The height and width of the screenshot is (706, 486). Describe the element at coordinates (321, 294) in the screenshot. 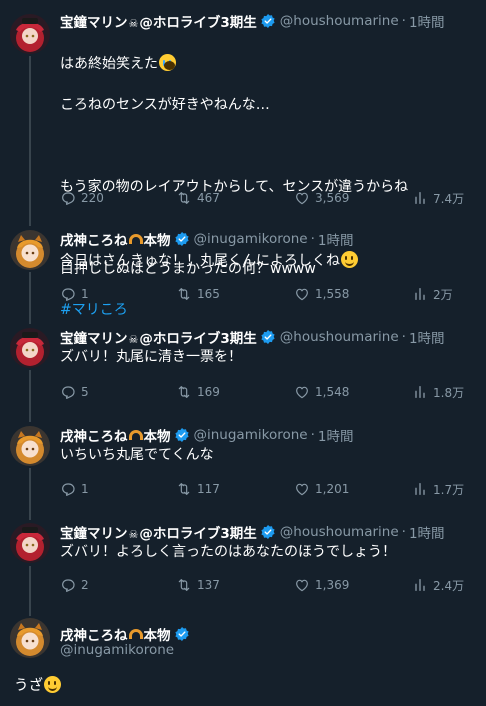

I see `like-button: 1,558` at that location.